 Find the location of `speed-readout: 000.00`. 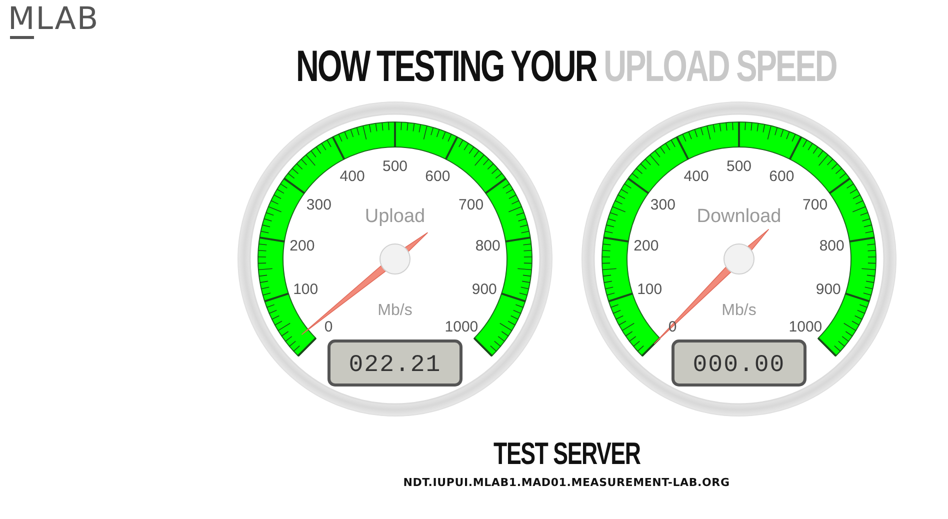

speed-readout: 000.00 is located at coordinates (738, 366).